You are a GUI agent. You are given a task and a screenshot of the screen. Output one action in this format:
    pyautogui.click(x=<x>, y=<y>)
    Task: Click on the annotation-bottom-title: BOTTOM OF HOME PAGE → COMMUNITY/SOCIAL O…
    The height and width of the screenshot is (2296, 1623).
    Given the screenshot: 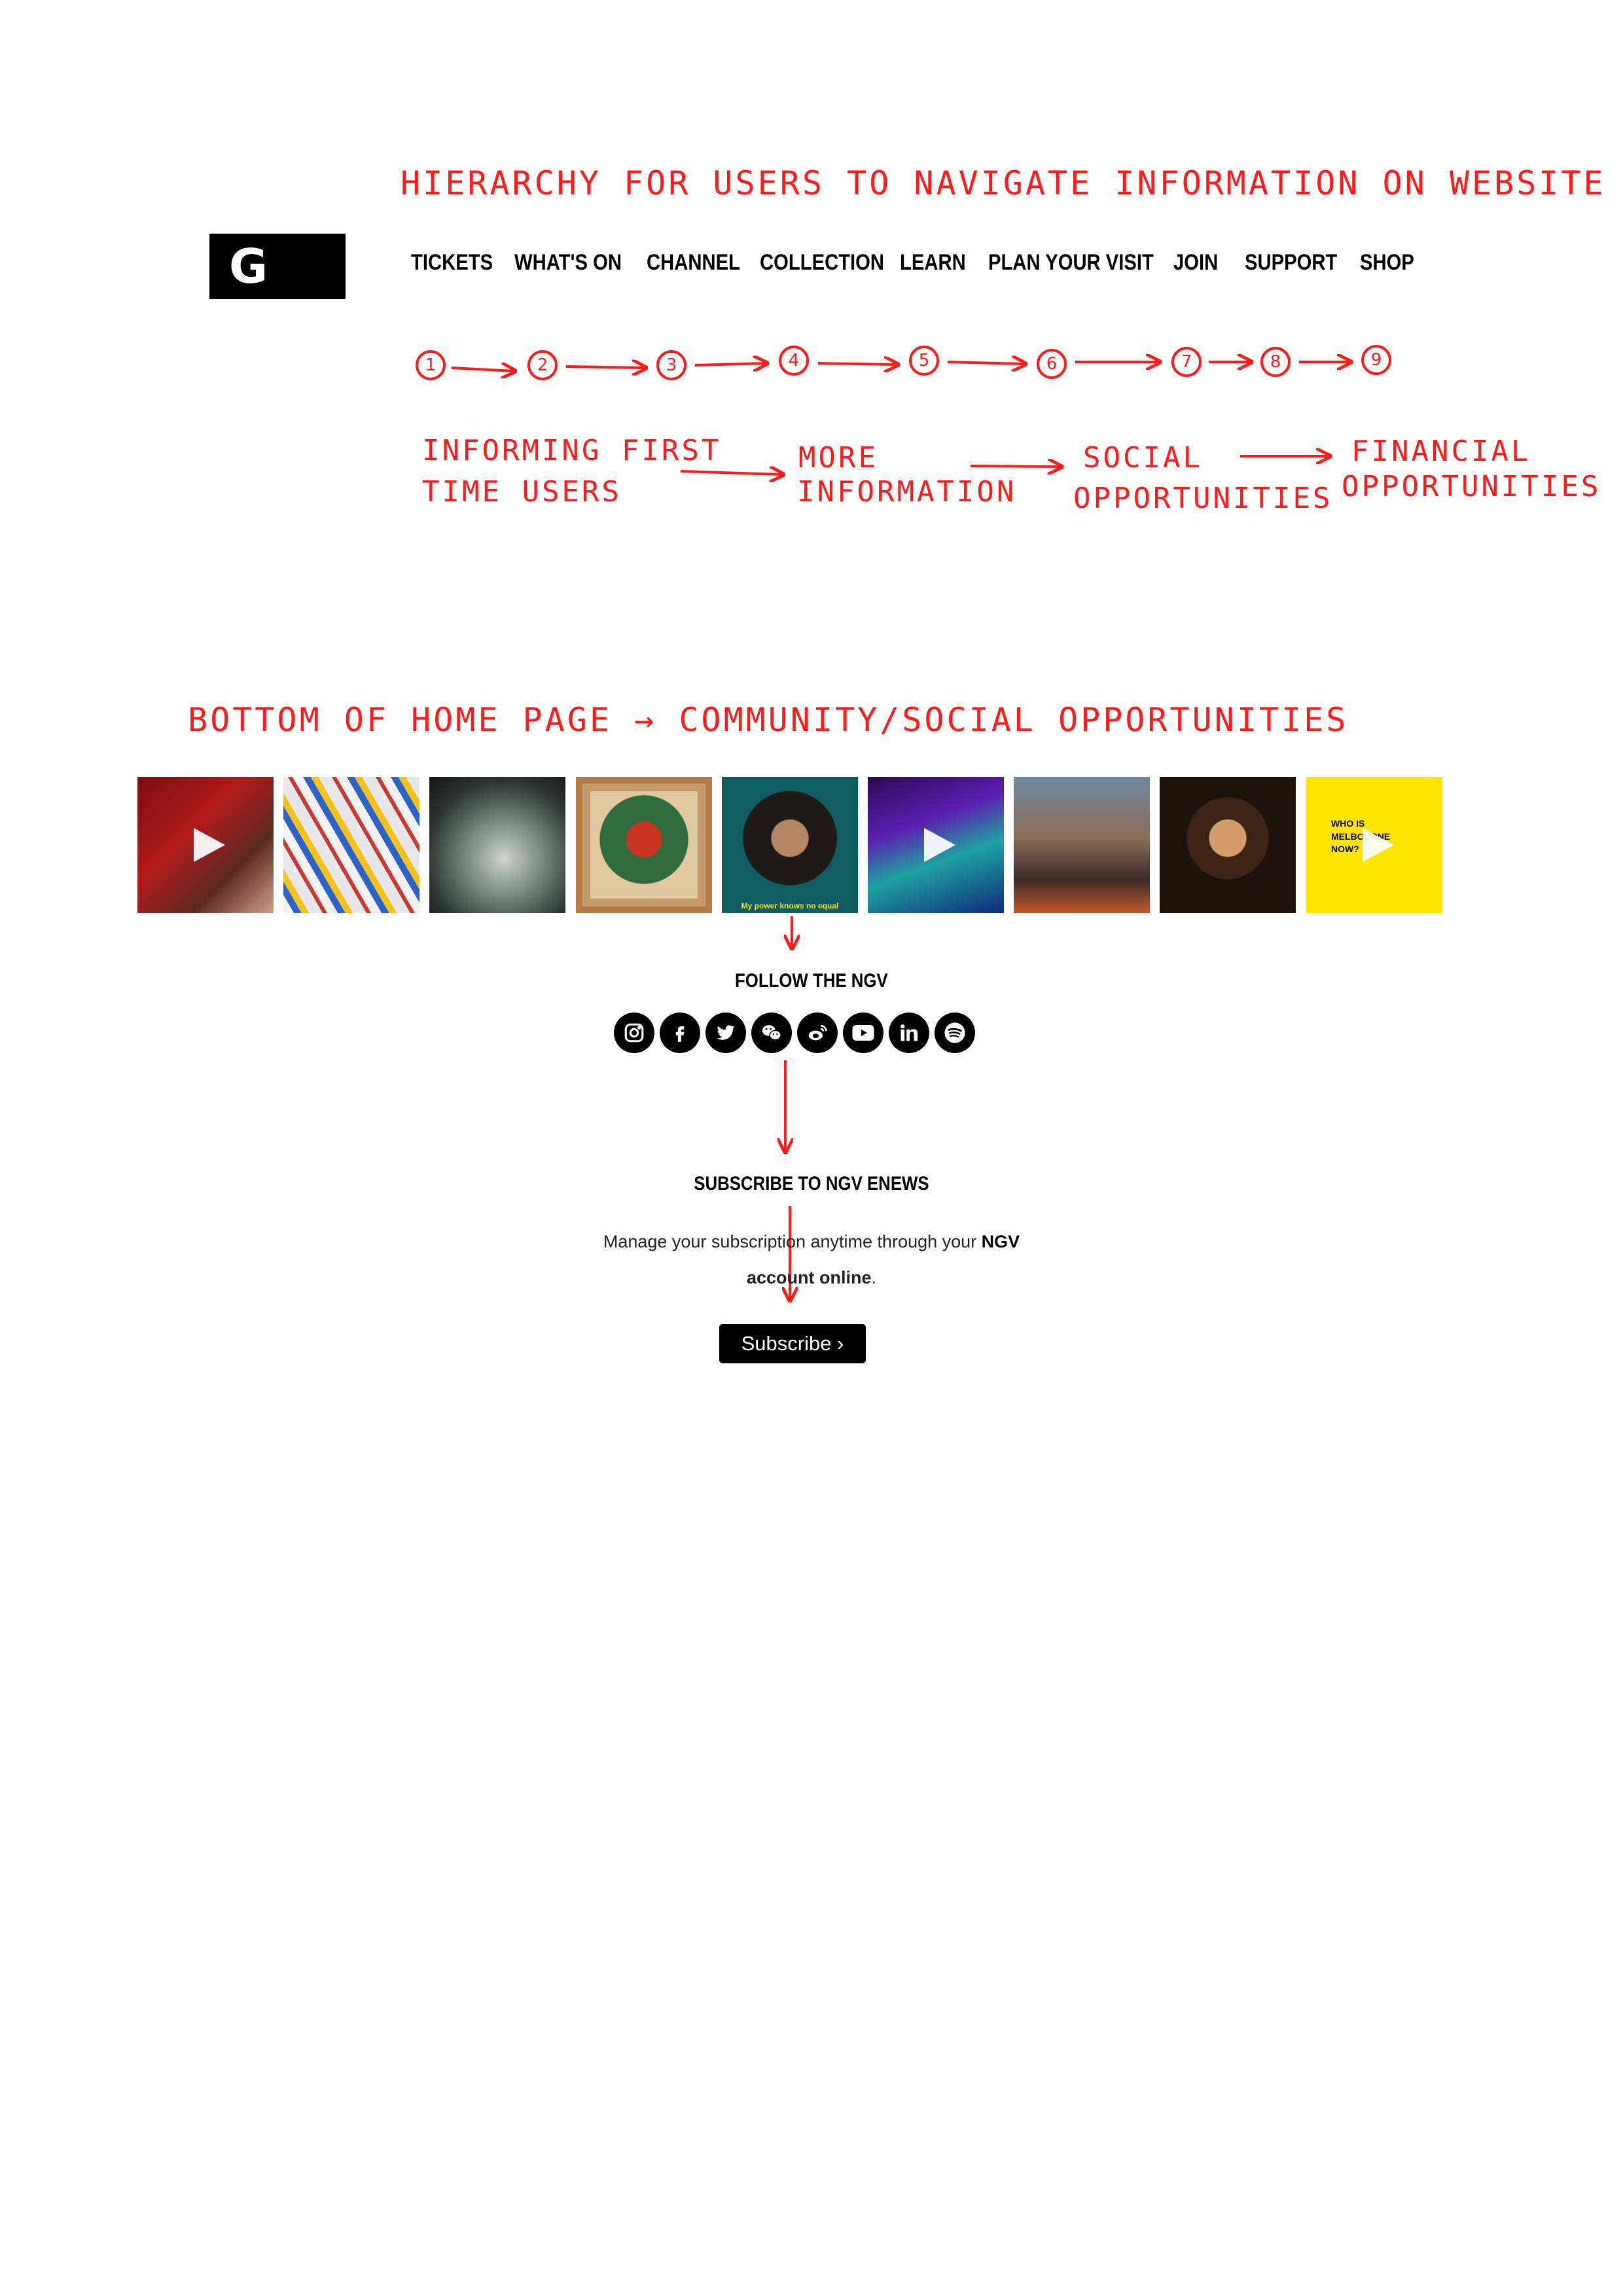 What is the action you would take?
    pyautogui.click(x=769, y=720)
    